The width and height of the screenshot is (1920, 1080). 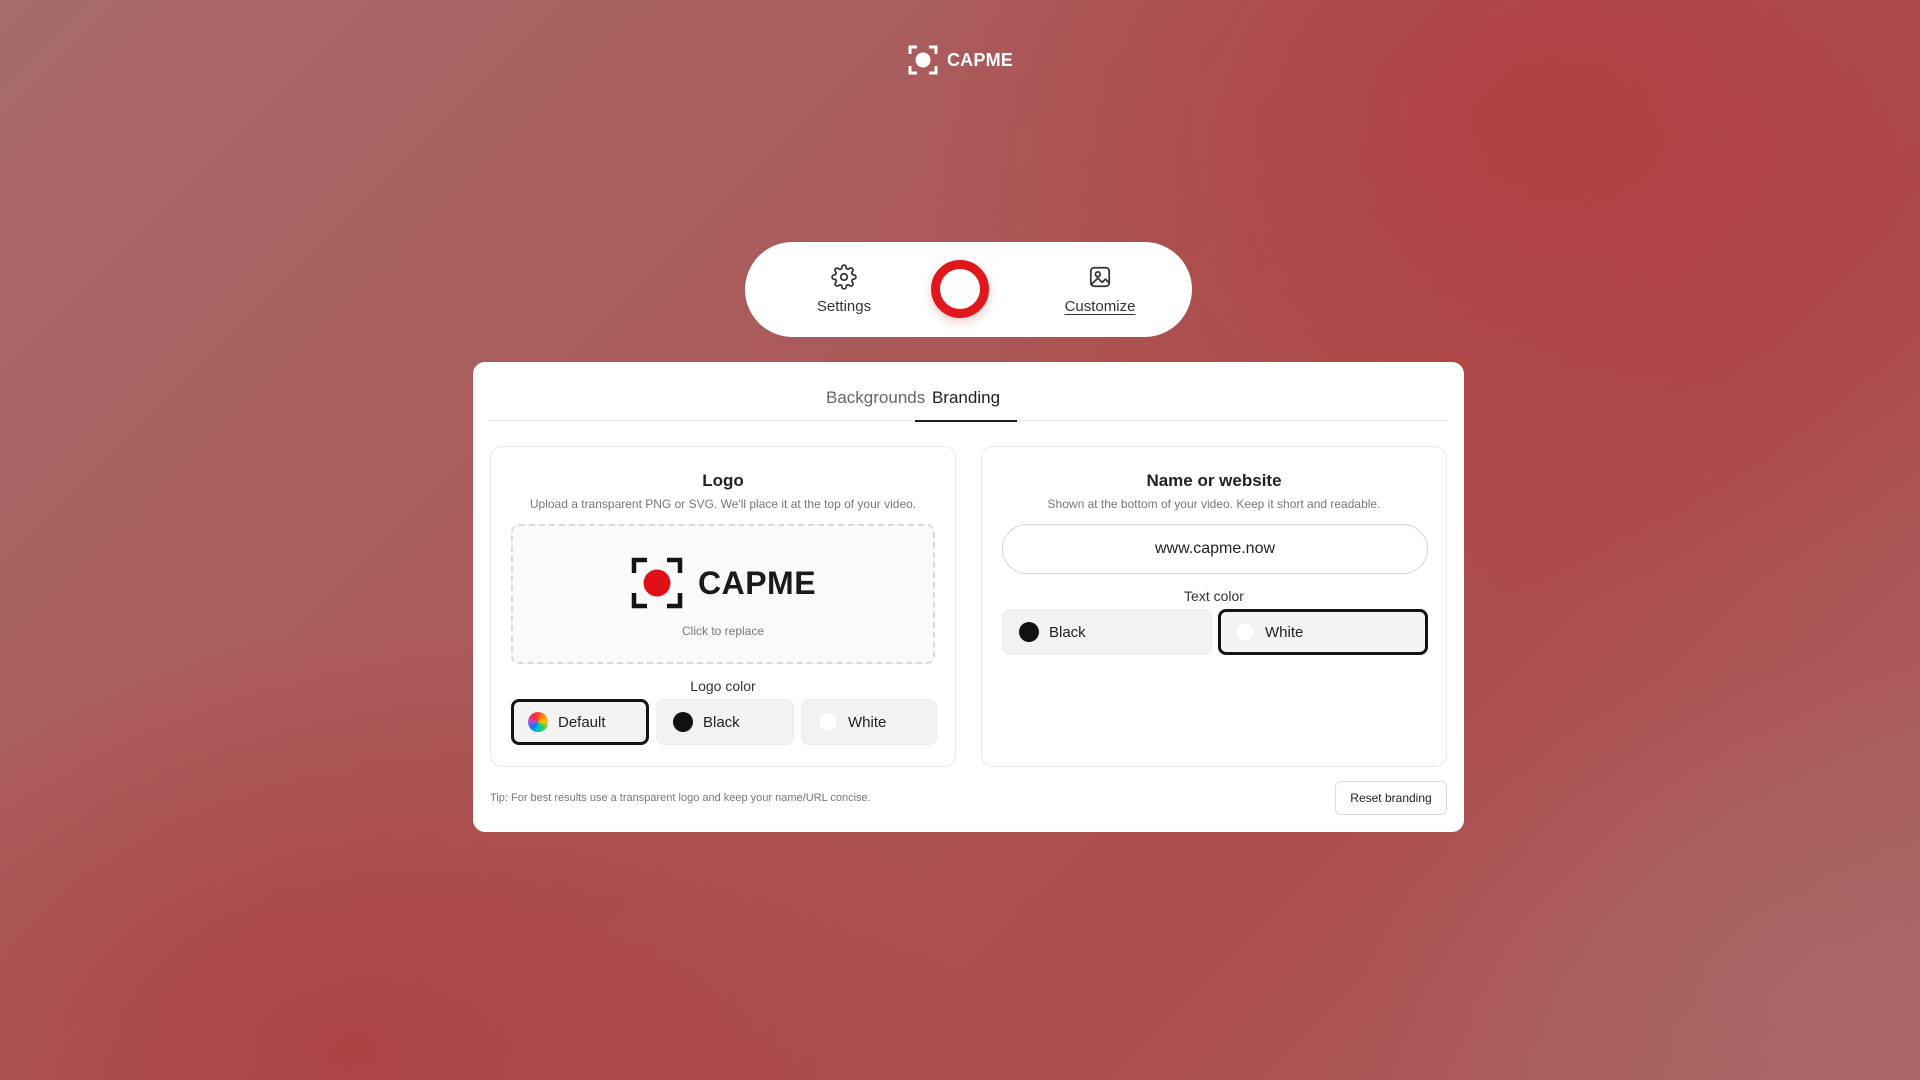 What do you see at coordinates (1107, 632) in the screenshot?
I see `text-color-black-option: Black` at bounding box center [1107, 632].